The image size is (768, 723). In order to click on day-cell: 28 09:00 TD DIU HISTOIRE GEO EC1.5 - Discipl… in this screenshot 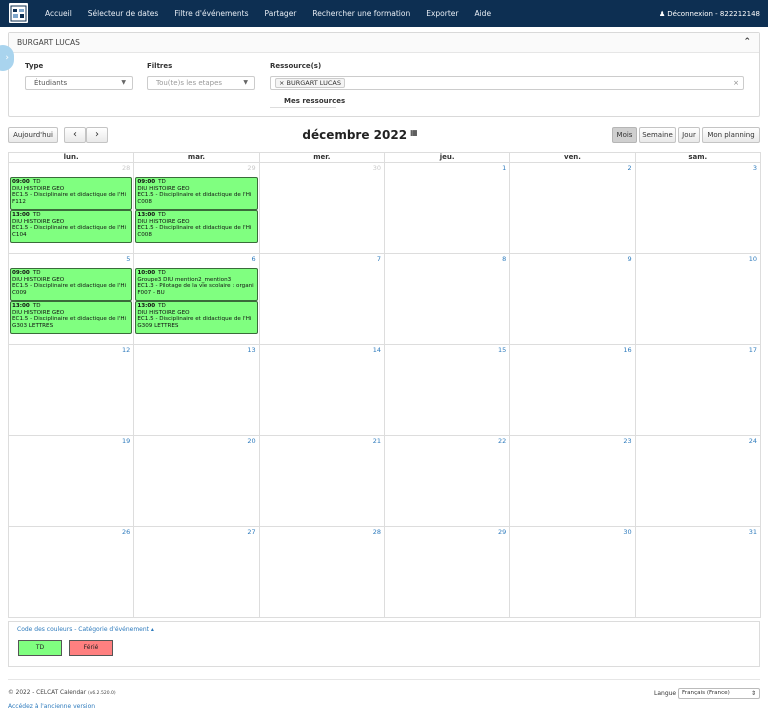, I will do `click(71, 208)`.